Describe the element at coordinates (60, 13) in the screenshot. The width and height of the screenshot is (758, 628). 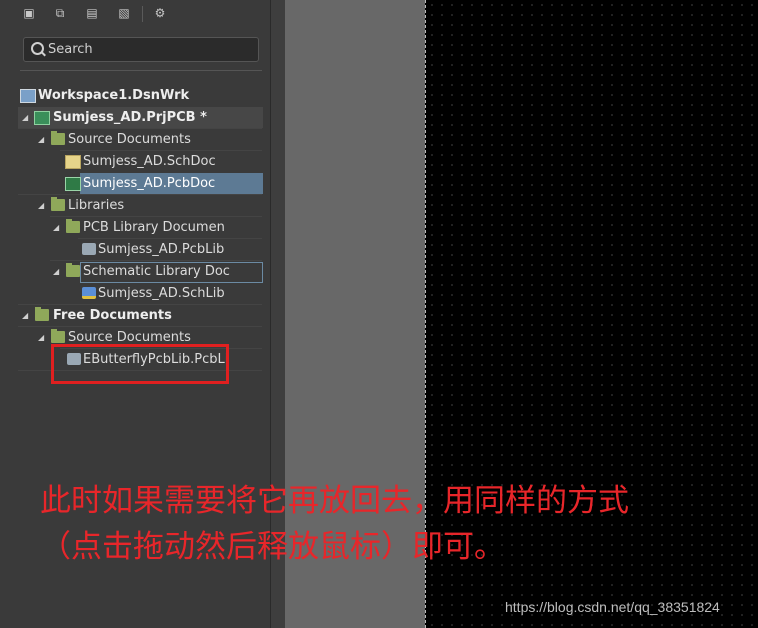
I see `save-all-icon: ⧉` at that location.